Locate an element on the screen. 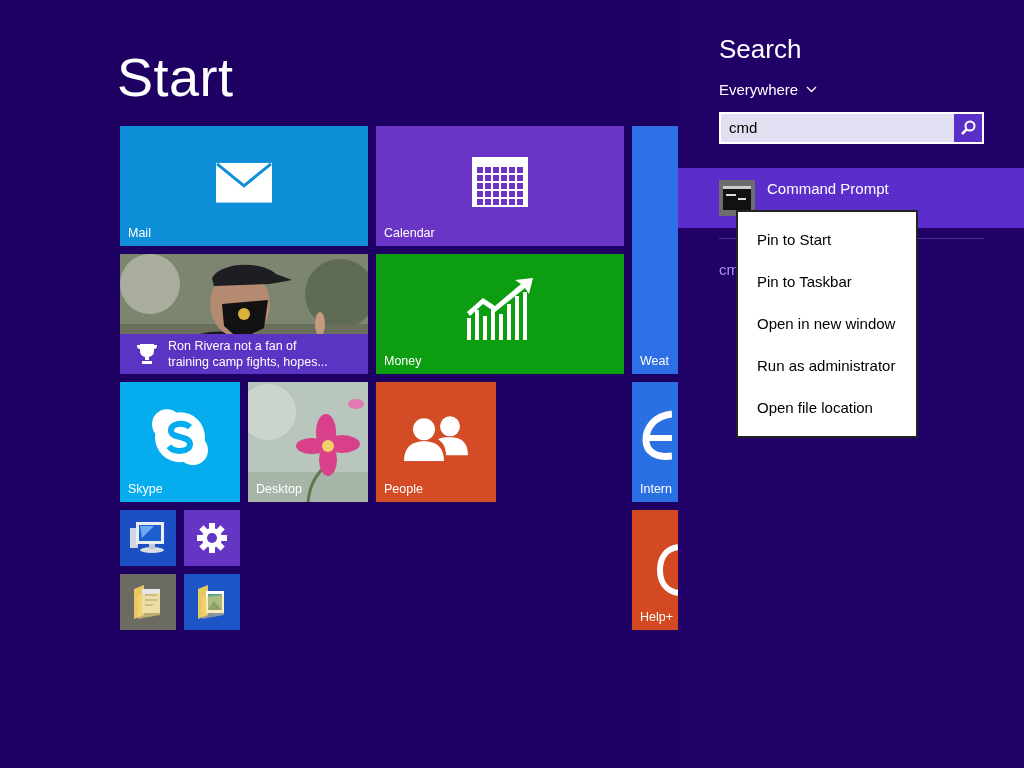 The image size is (1024, 768). search-field: cmd is located at coordinates (851, 128).